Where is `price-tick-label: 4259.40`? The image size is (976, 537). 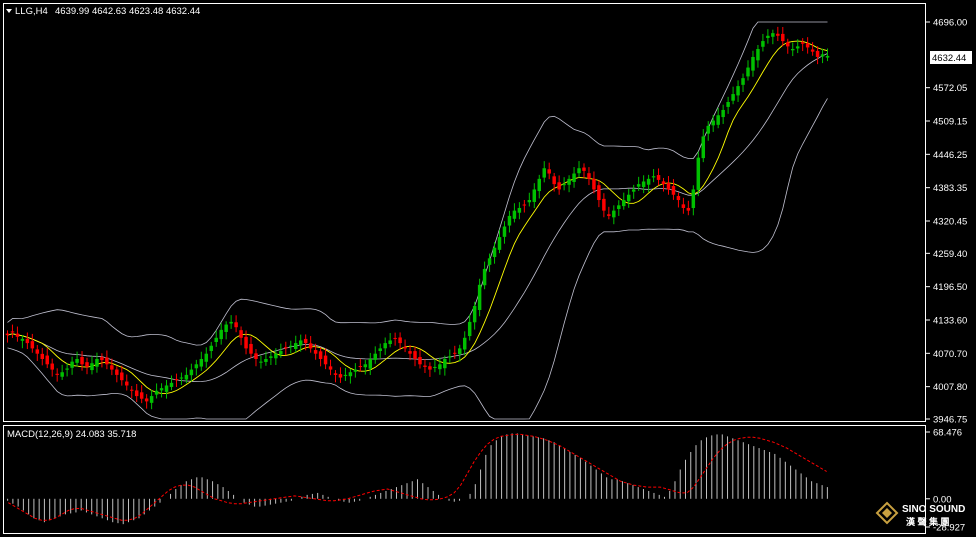
price-tick-label: 4259.40 is located at coordinates (950, 254).